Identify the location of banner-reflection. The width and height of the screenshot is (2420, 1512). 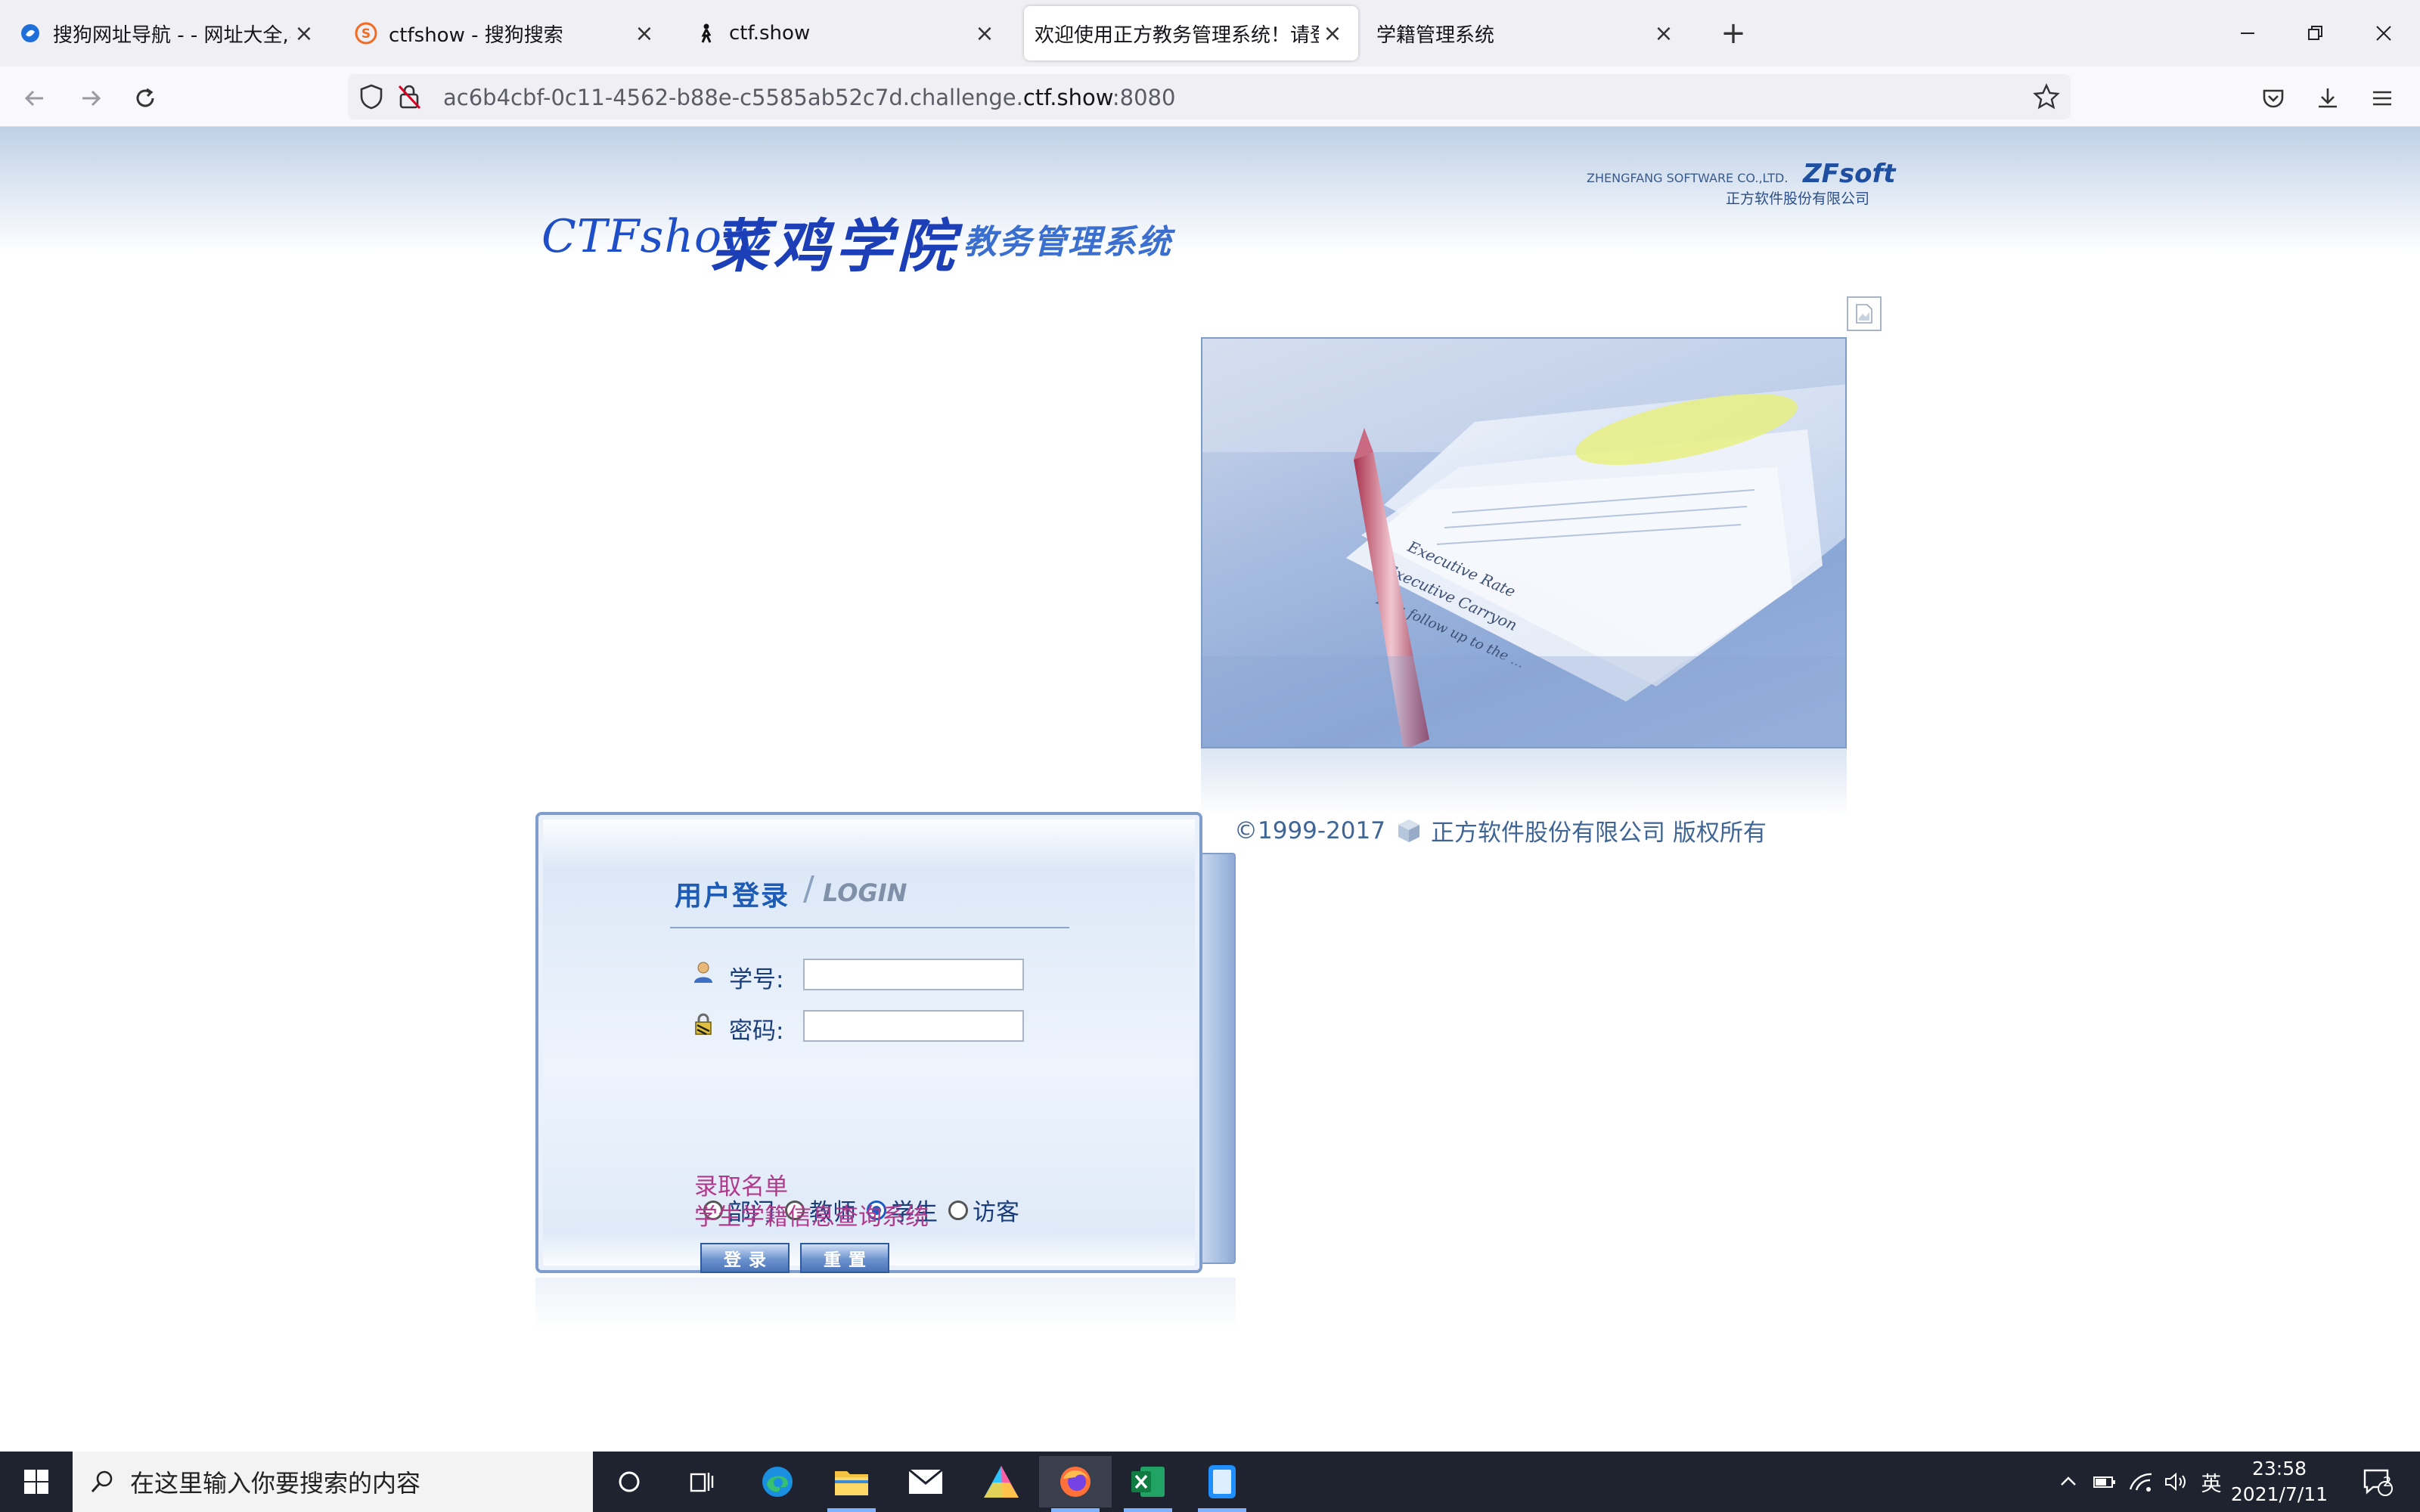
(1524, 782).